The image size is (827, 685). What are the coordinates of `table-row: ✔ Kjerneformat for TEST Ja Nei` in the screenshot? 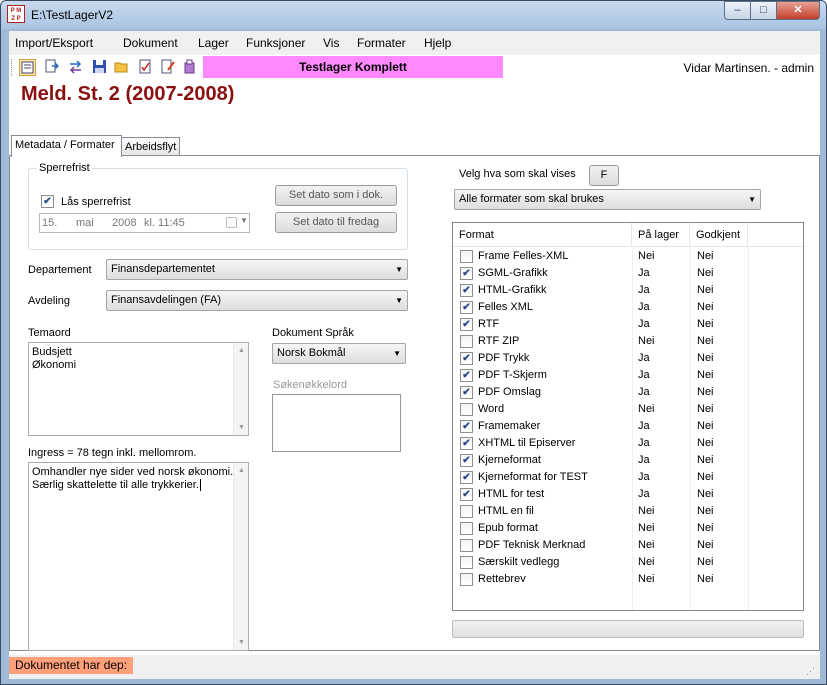 It's located at (628, 477).